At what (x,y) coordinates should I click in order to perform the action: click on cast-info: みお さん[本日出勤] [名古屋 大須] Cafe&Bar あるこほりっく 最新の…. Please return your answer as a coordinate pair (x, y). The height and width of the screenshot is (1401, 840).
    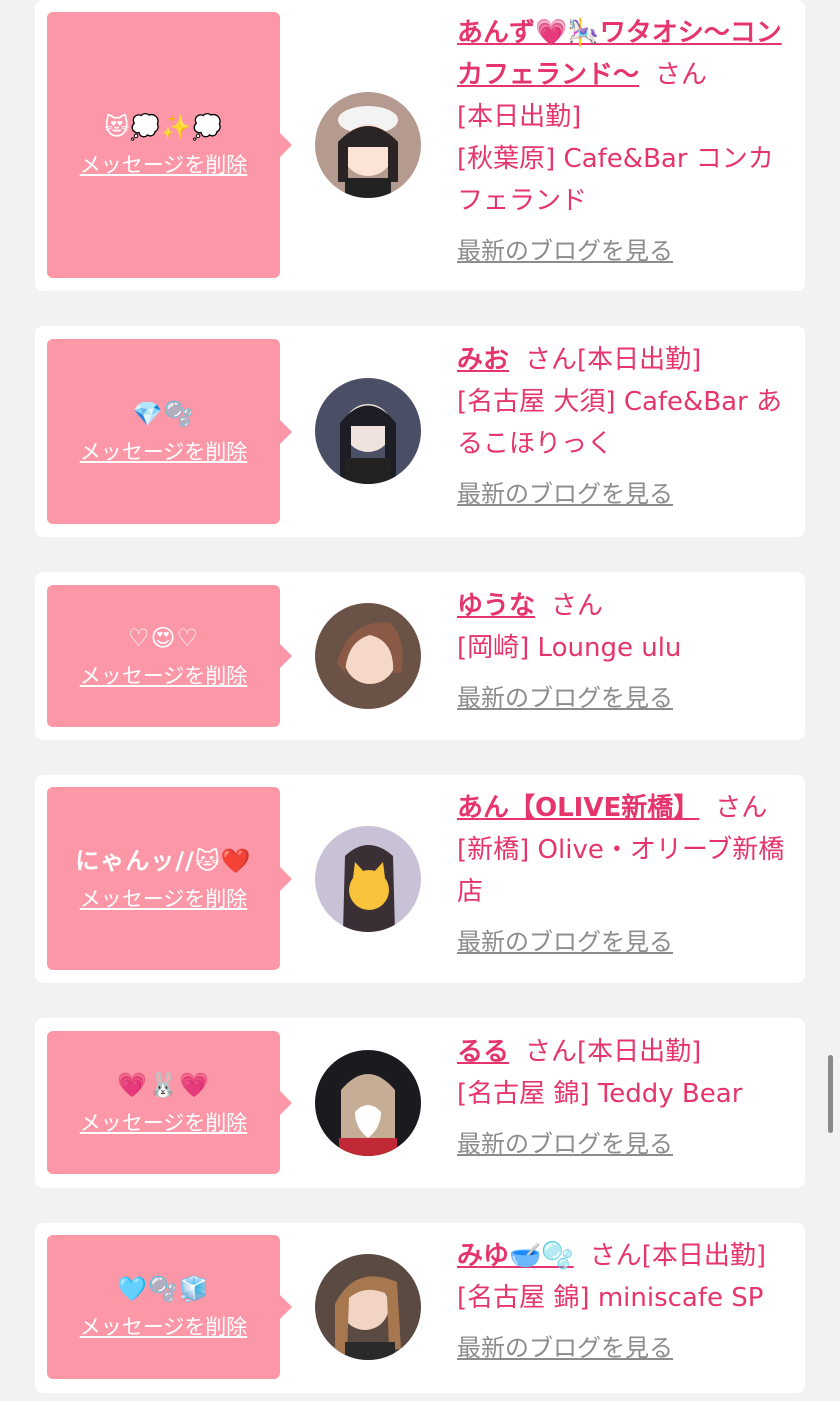
    Looking at the image, I should click on (627, 427).